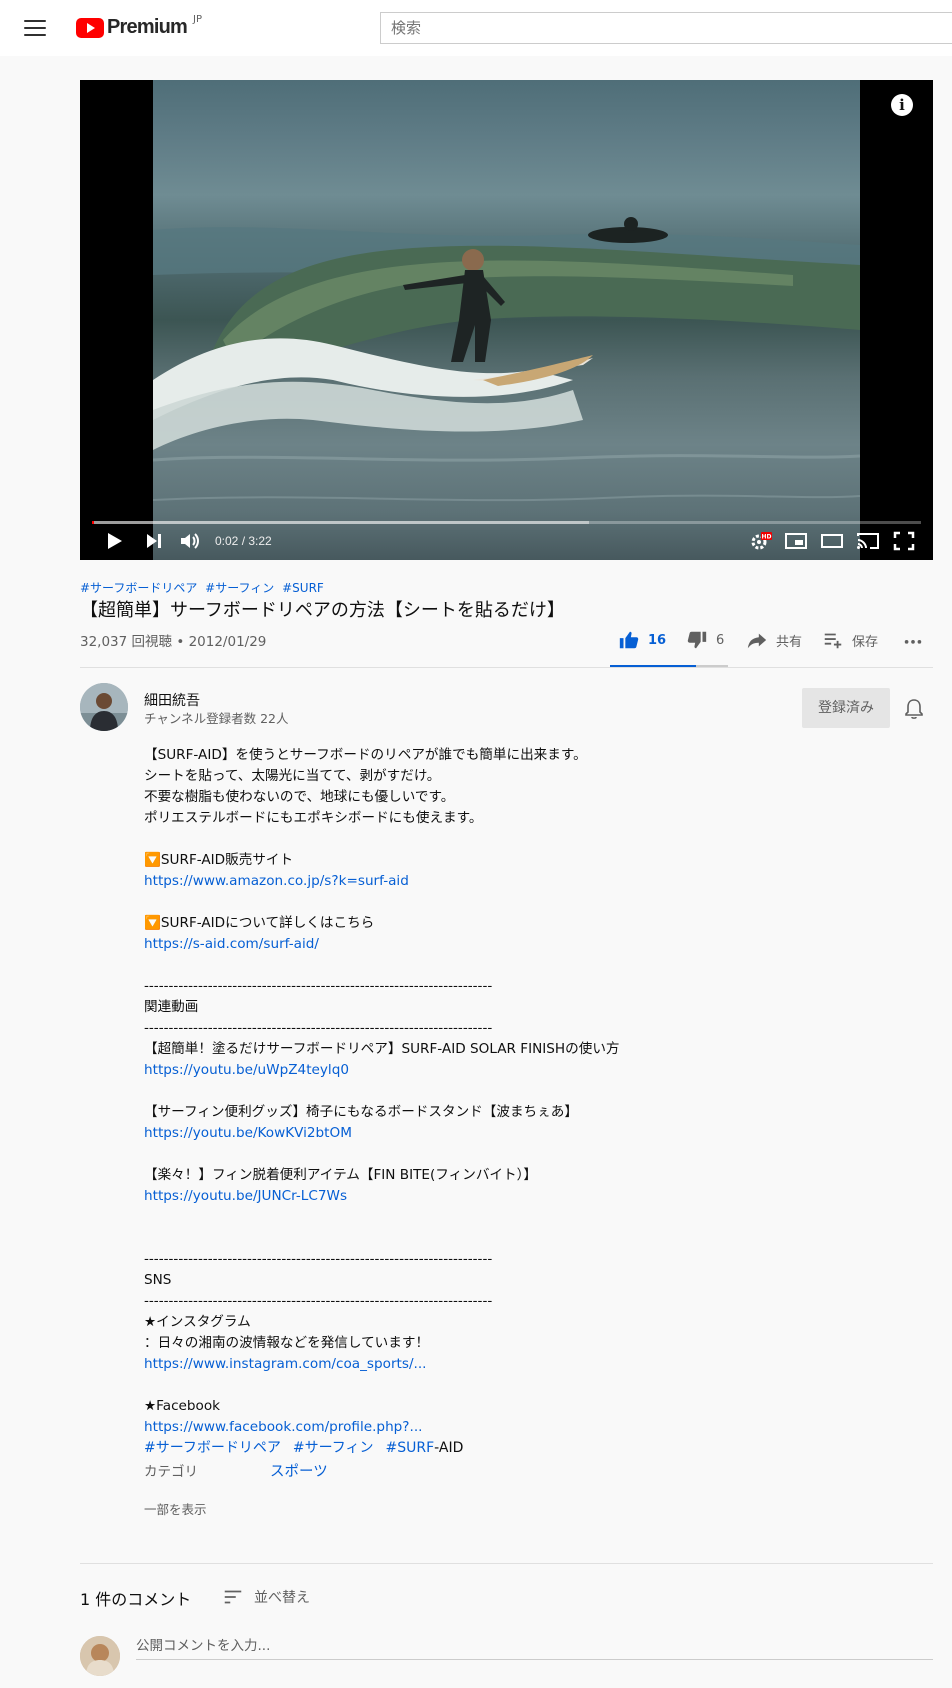 The height and width of the screenshot is (1688, 952). I want to click on video-actions: 16 6 共有 保存, so click(771, 646).